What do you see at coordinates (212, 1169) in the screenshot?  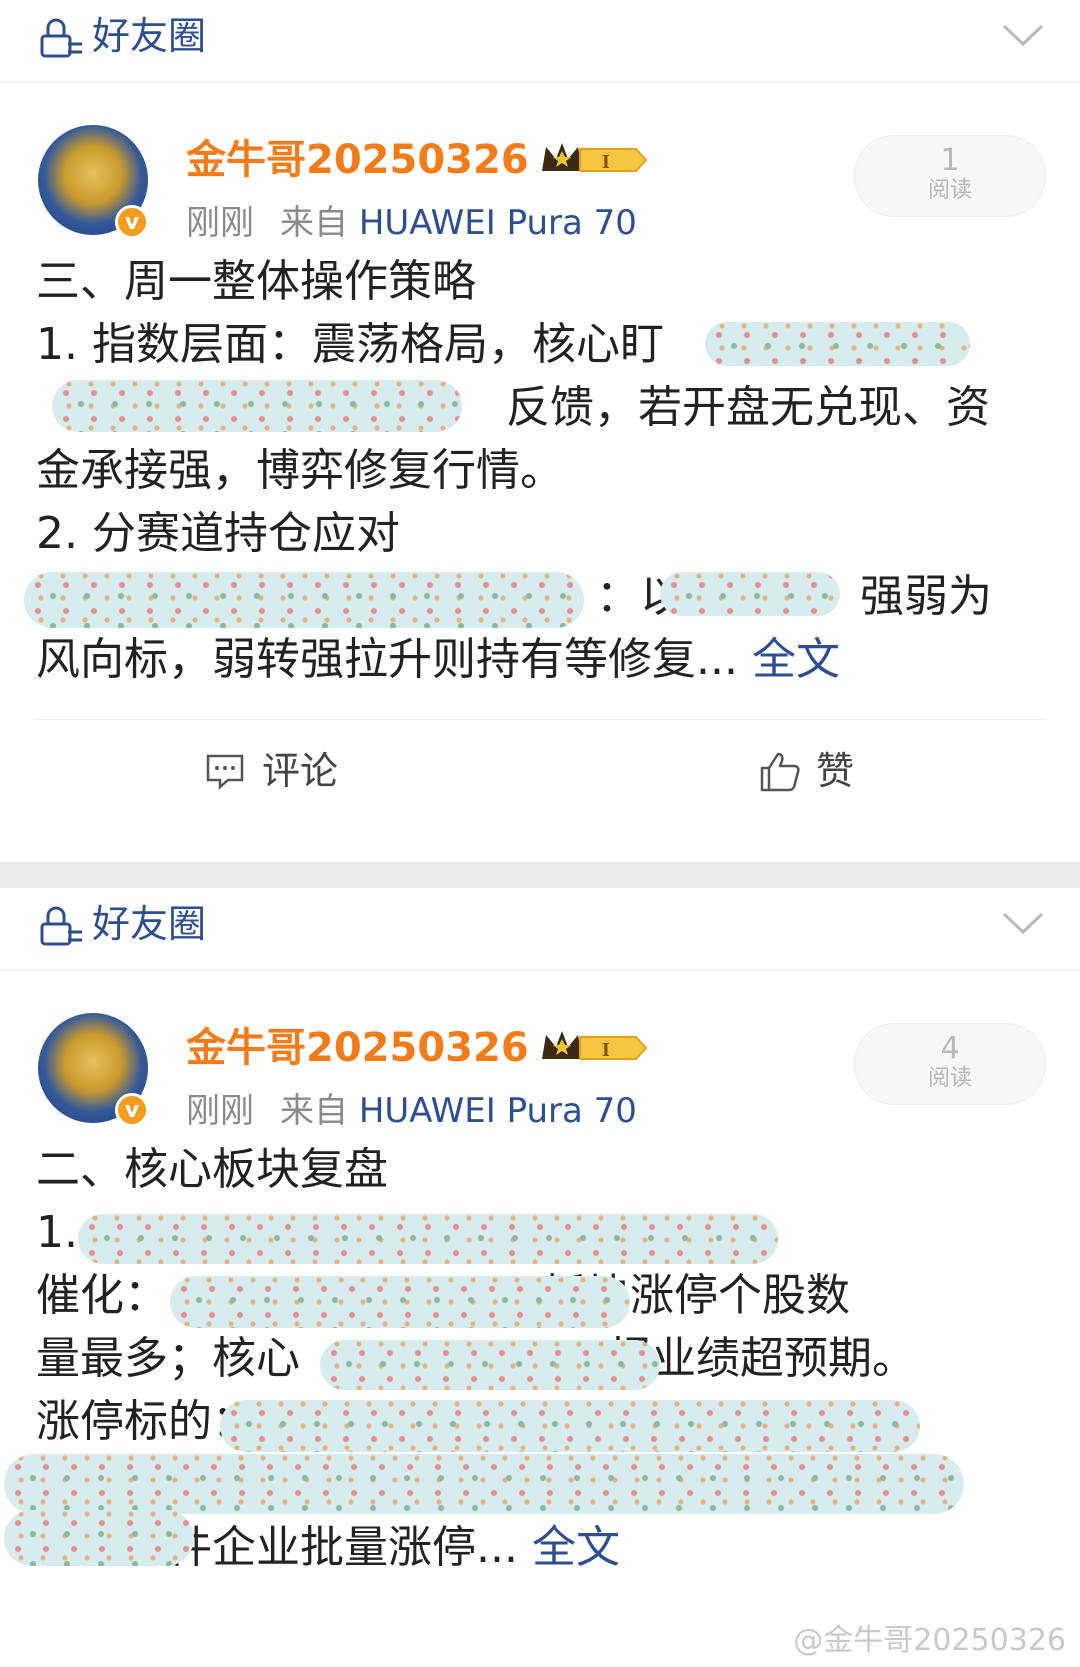 I see `post-line: 二、核心板块复盘` at bounding box center [212, 1169].